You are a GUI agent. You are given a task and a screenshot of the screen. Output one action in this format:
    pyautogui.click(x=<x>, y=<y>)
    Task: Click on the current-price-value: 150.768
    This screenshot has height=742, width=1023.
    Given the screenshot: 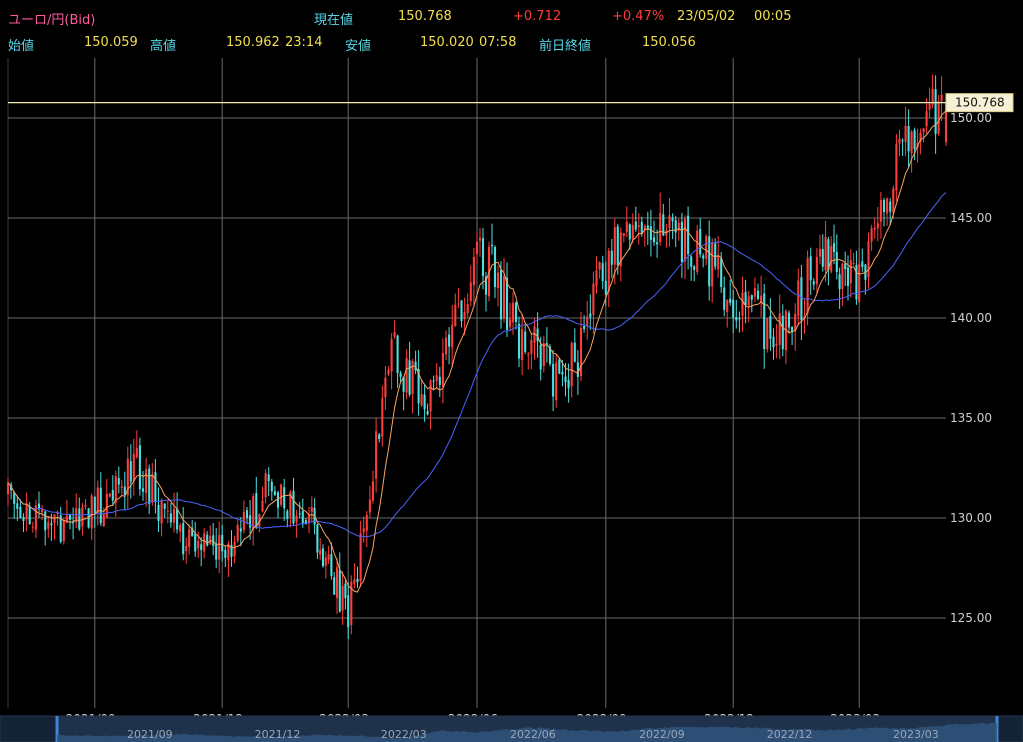 What is the action you would take?
    pyautogui.click(x=425, y=16)
    